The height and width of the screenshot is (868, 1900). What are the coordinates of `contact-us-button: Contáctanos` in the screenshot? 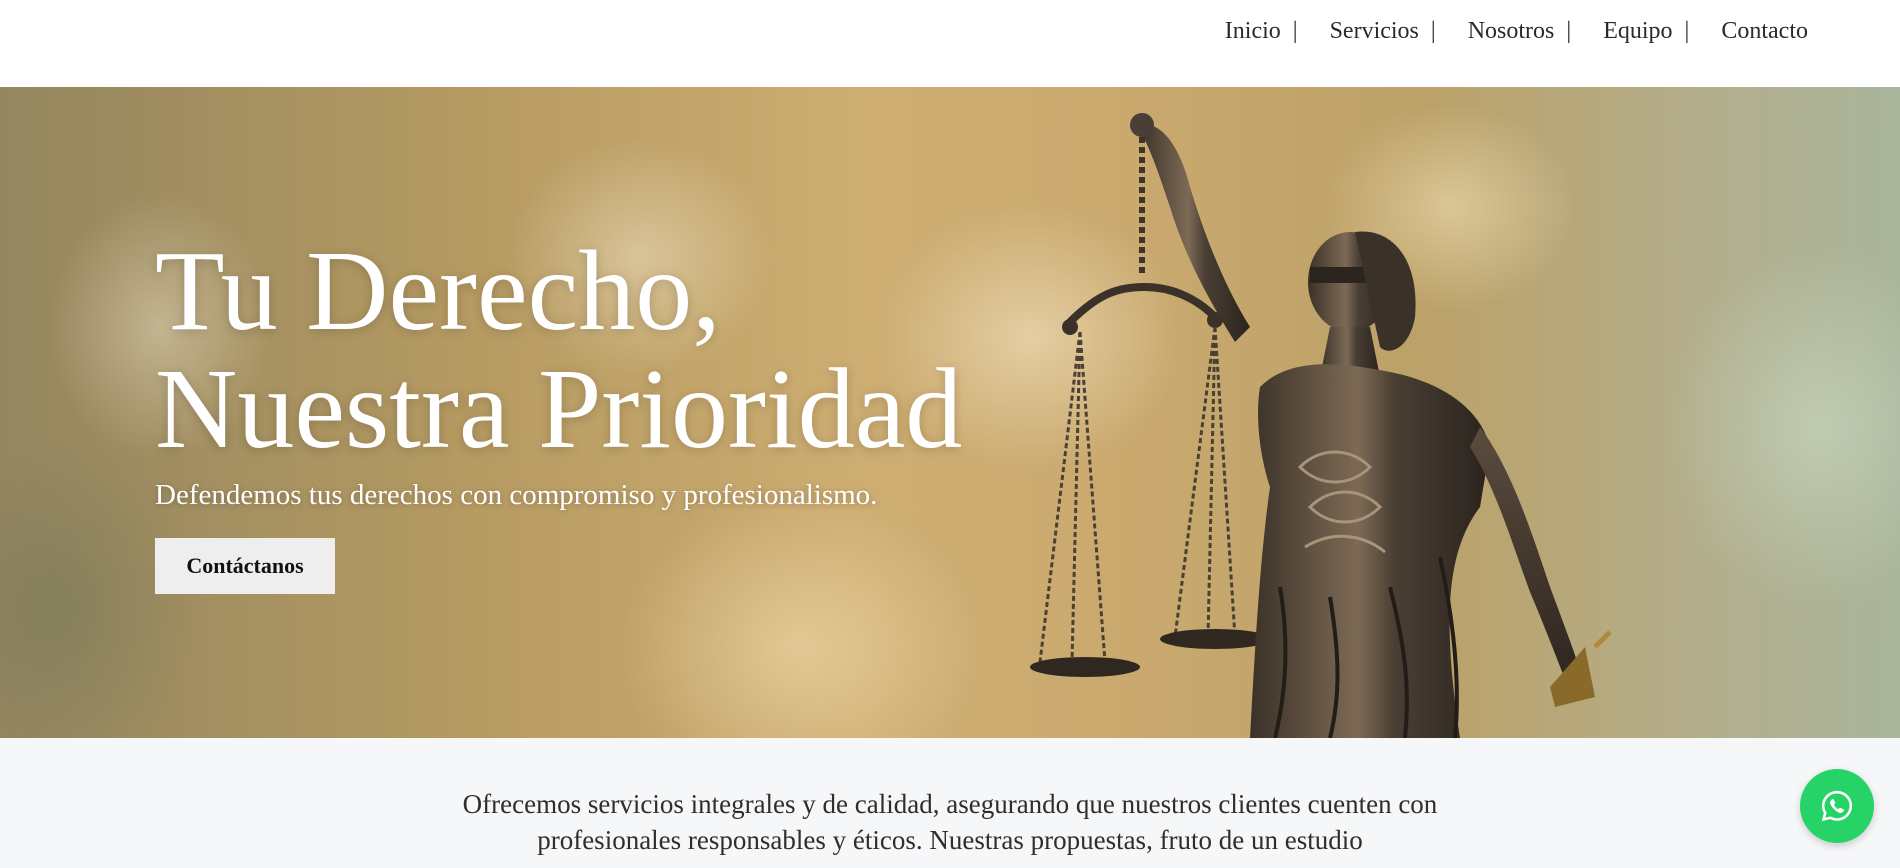 It's located at (245, 566).